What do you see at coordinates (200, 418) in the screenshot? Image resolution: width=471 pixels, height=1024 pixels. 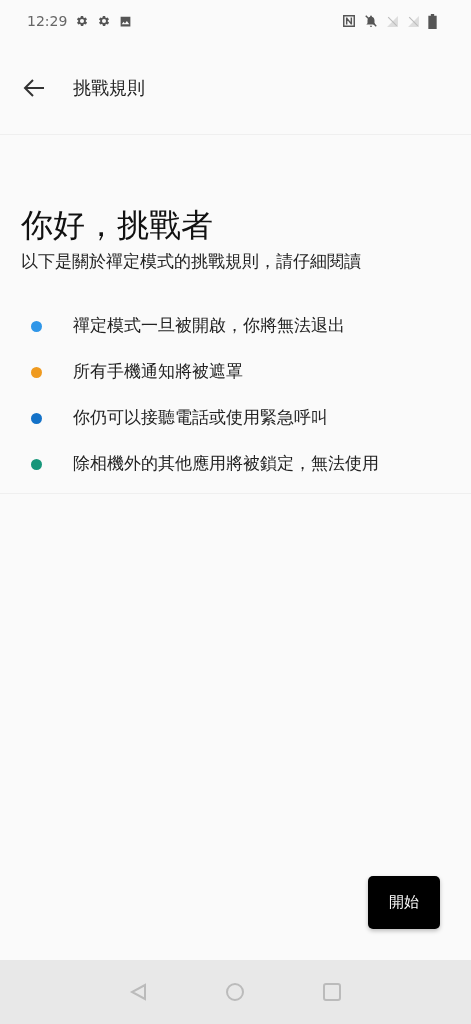 I see `rule-text: 你仍可以接聽電話或使用緊急呼叫` at bounding box center [200, 418].